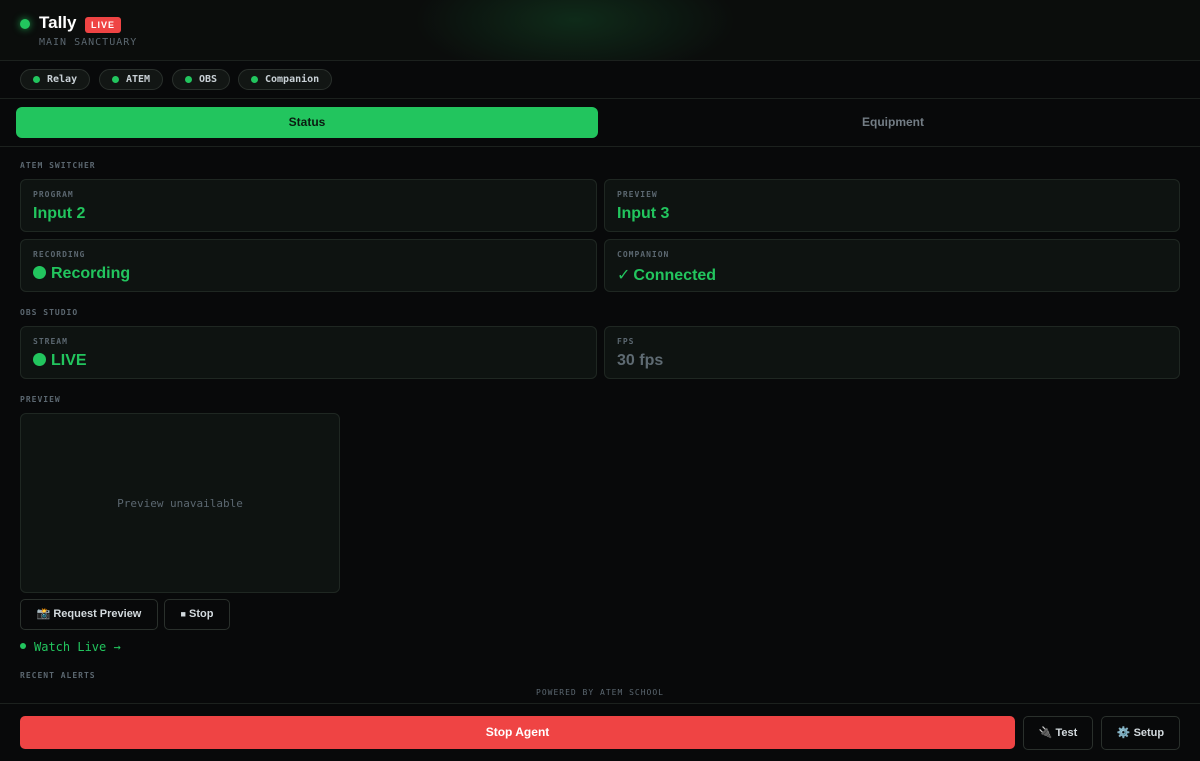 The height and width of the screenshot is (761, 1200). I want to click on card-label: STREAM, so click(50, 341).